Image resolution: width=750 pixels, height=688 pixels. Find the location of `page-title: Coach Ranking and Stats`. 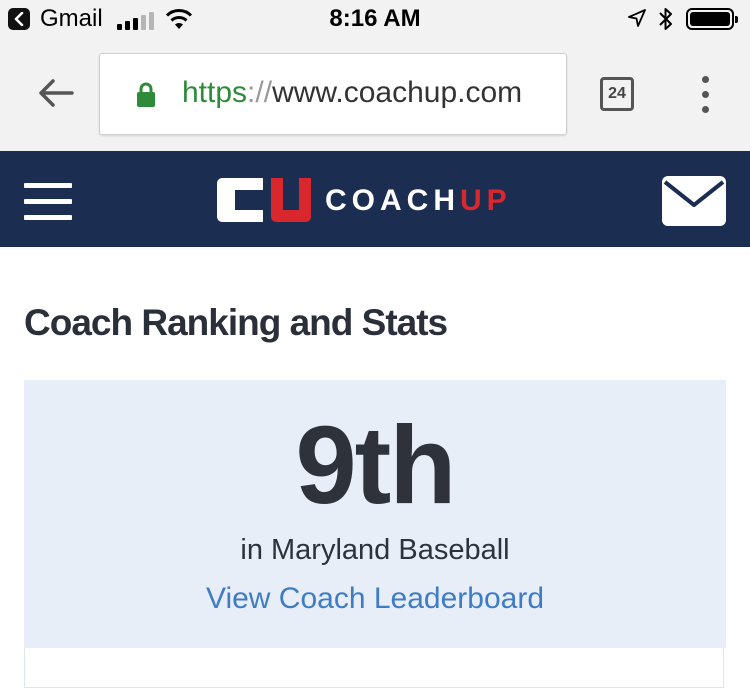

page-title: Coach Ranking and Stats is located at coordinates (236, 322).